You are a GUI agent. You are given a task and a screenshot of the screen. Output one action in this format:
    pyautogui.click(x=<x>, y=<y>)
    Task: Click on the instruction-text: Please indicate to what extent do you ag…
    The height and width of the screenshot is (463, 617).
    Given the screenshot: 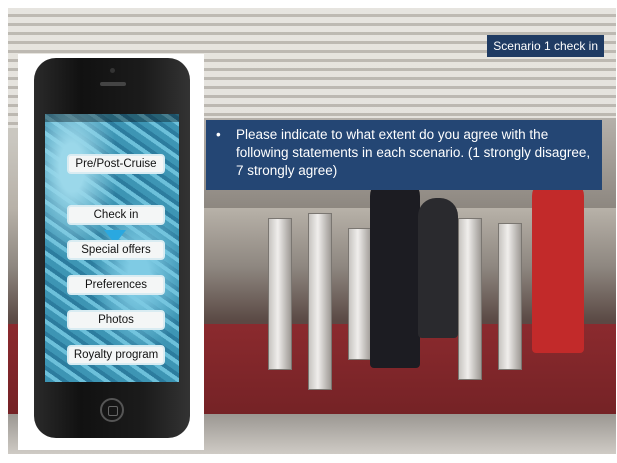 What is the action you would take?
    pyautogui.click(x=413, y=152)
    